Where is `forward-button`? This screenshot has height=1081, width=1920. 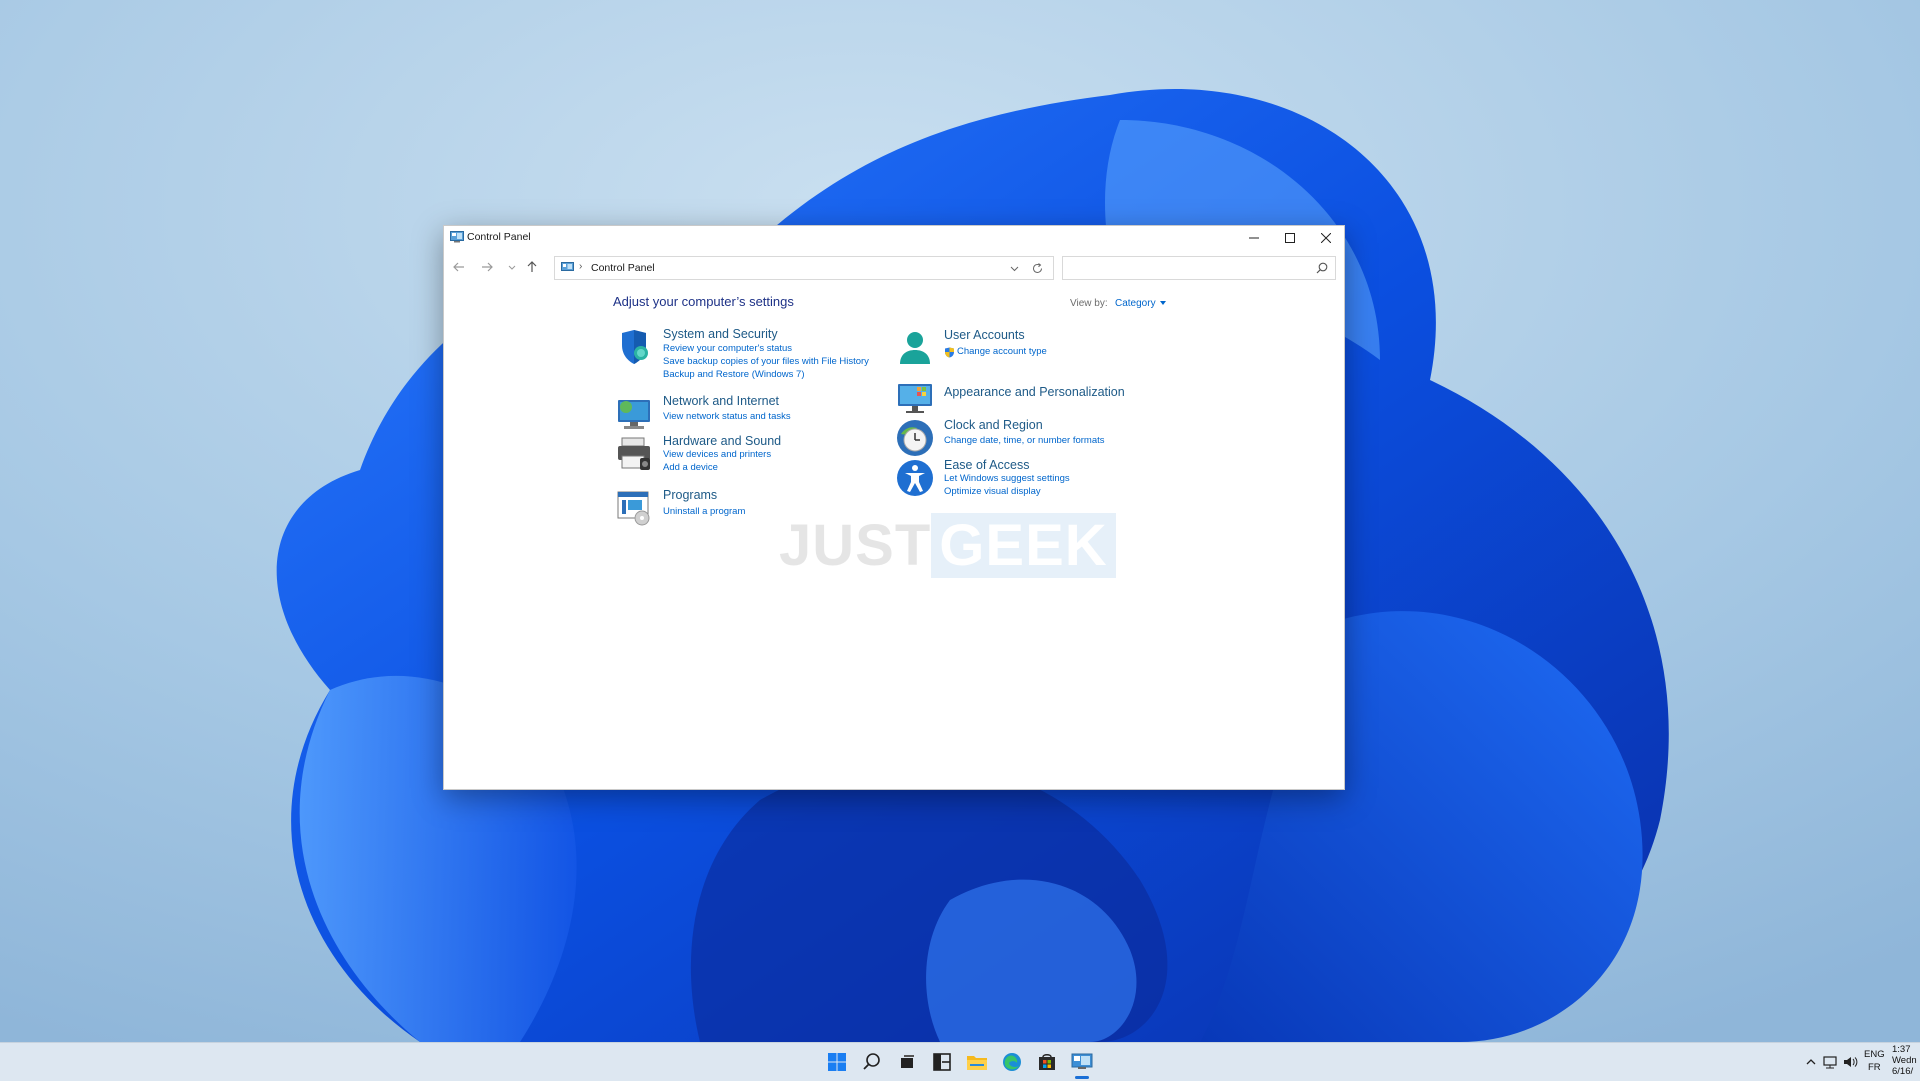
forward-button is located at coordinates (487, 267).